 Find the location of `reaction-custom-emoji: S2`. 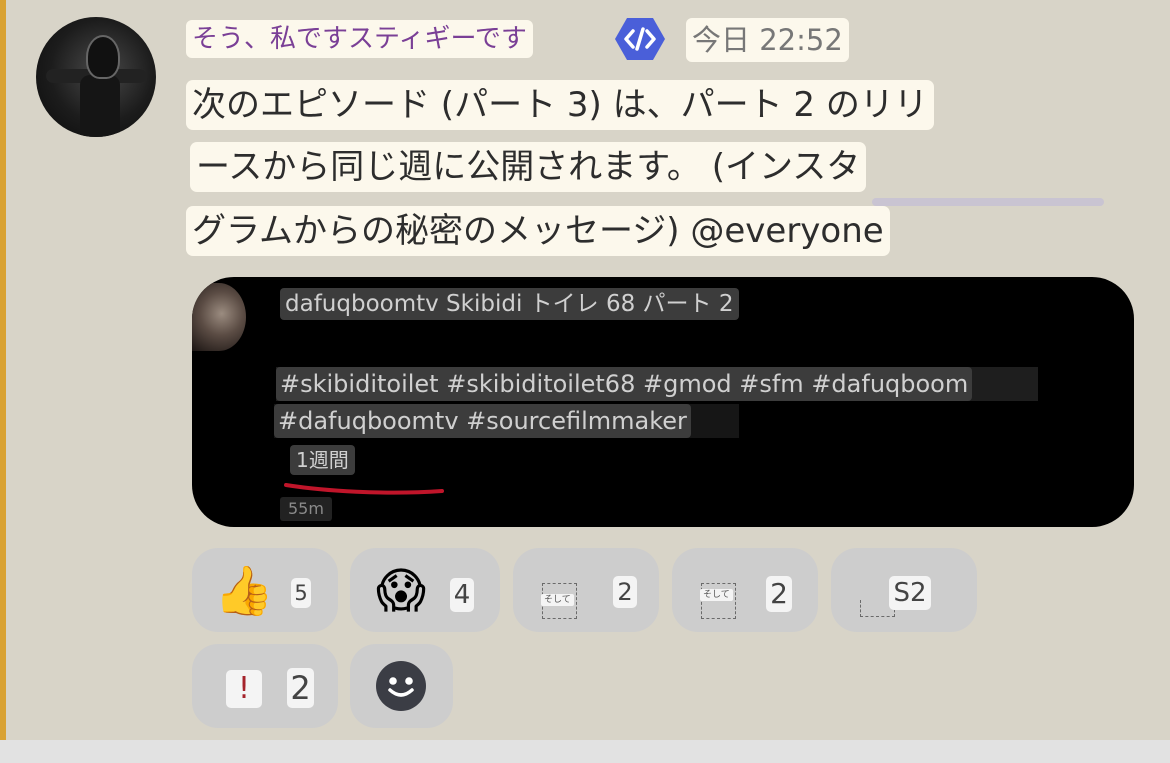

reaction-custom-emoji: S2 is located at coordinates (904, 590).